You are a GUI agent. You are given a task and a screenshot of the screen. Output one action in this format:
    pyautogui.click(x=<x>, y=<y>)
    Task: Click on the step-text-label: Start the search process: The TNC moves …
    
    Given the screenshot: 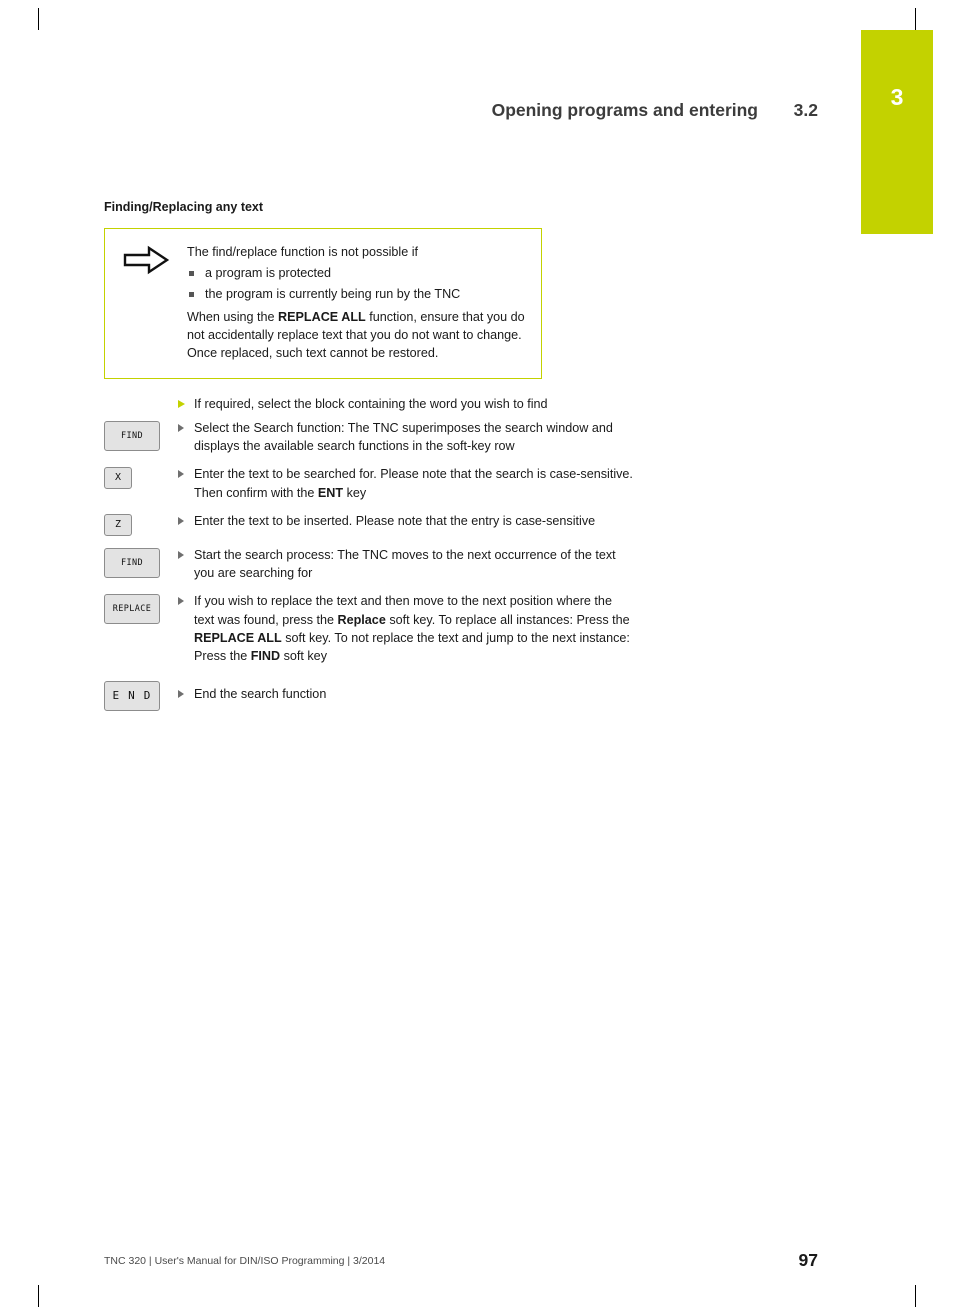 What is the action you would take?
    pyautogui.click(x=405, y=563)
    